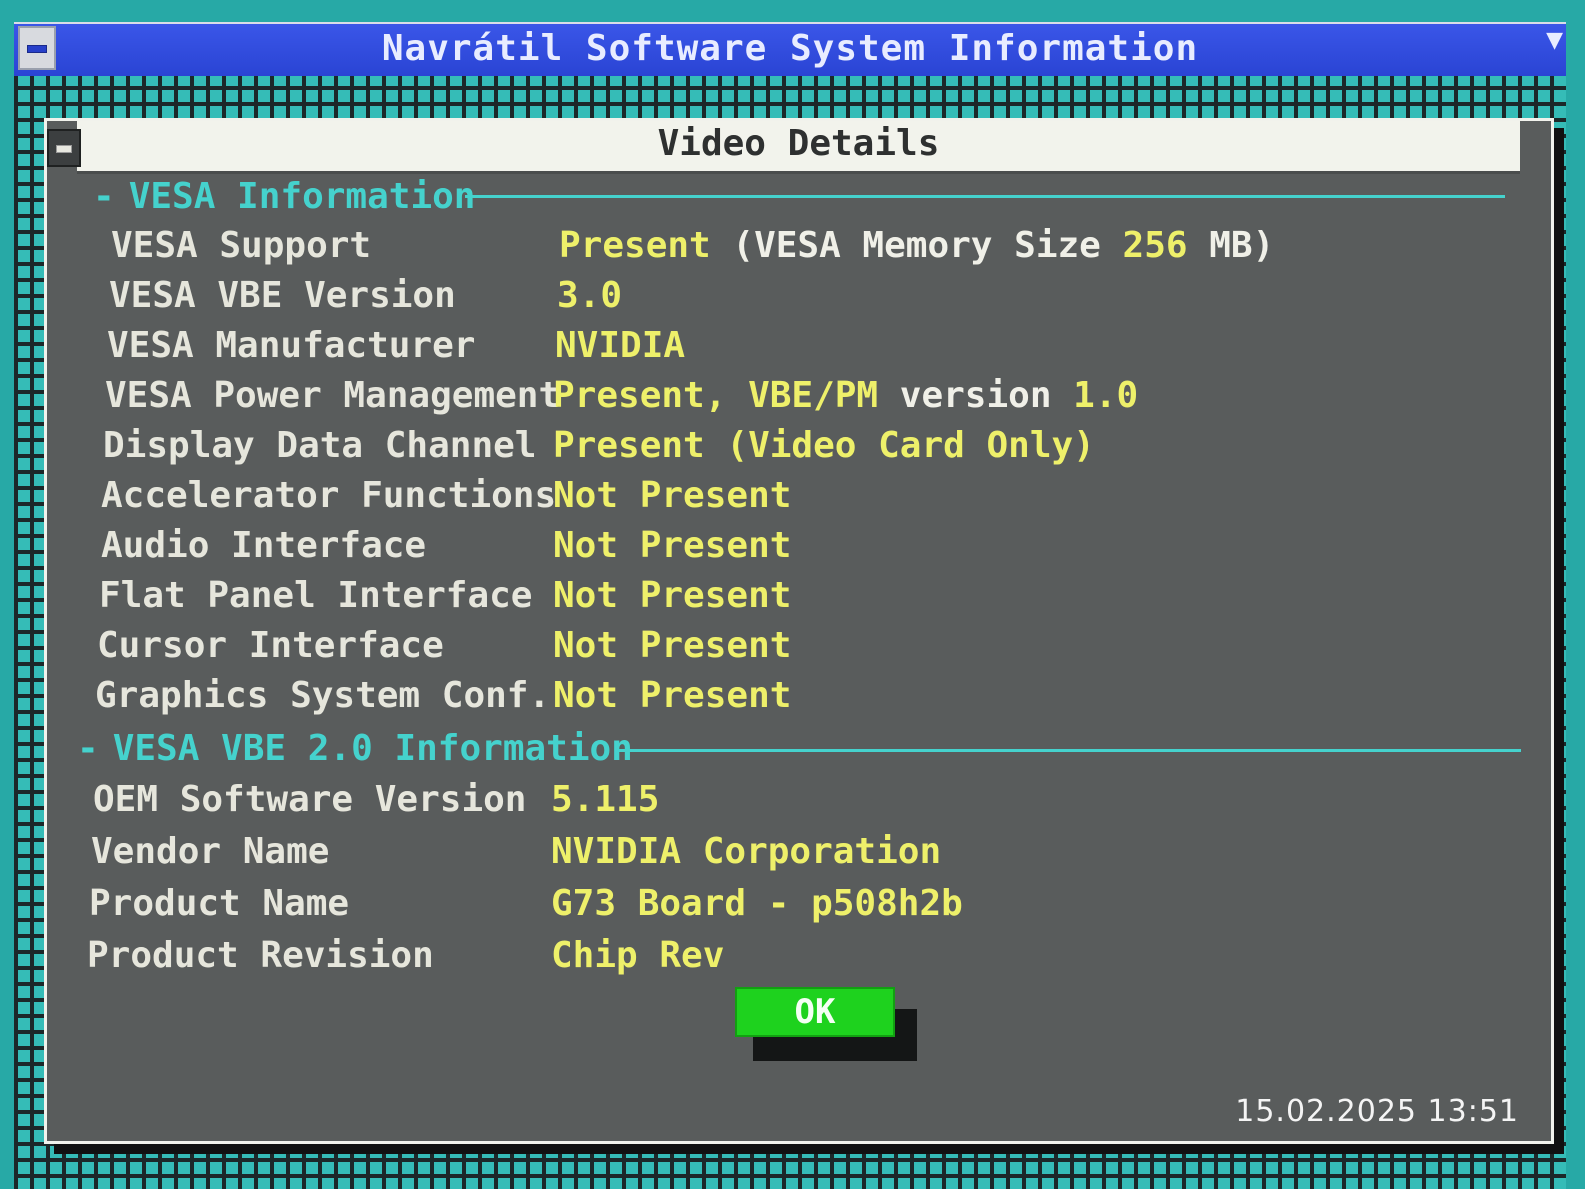  What do you see at coordinates (316, 595) in the screenshot?
I see `row-label: Flat Panel Interface` at bounding box center [316, 595].